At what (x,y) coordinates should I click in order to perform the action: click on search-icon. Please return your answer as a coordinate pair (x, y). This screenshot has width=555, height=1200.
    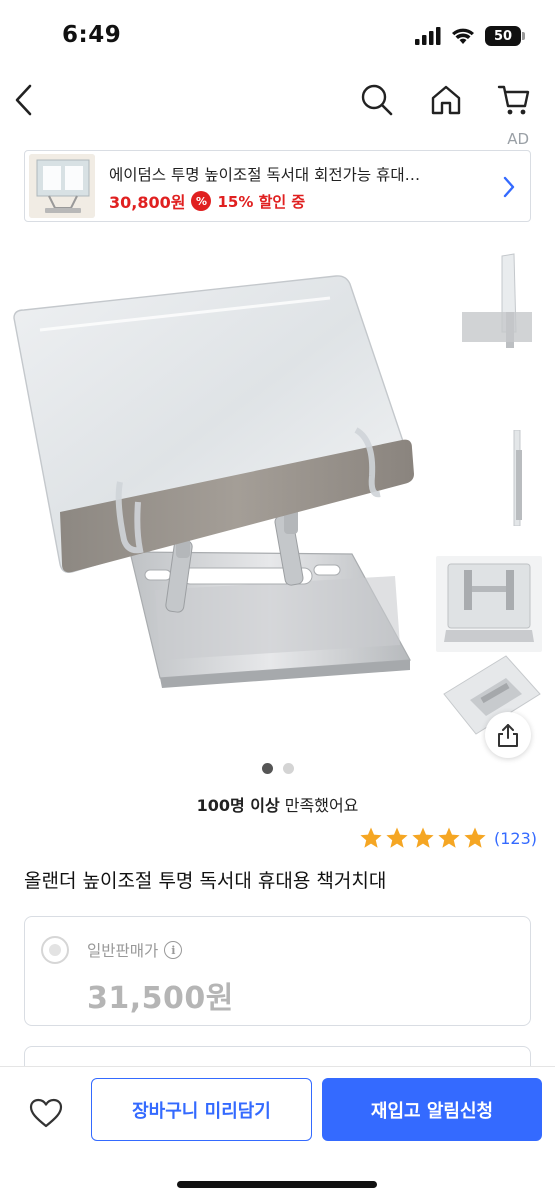
    Looking at the image, I should click on (377, 100).